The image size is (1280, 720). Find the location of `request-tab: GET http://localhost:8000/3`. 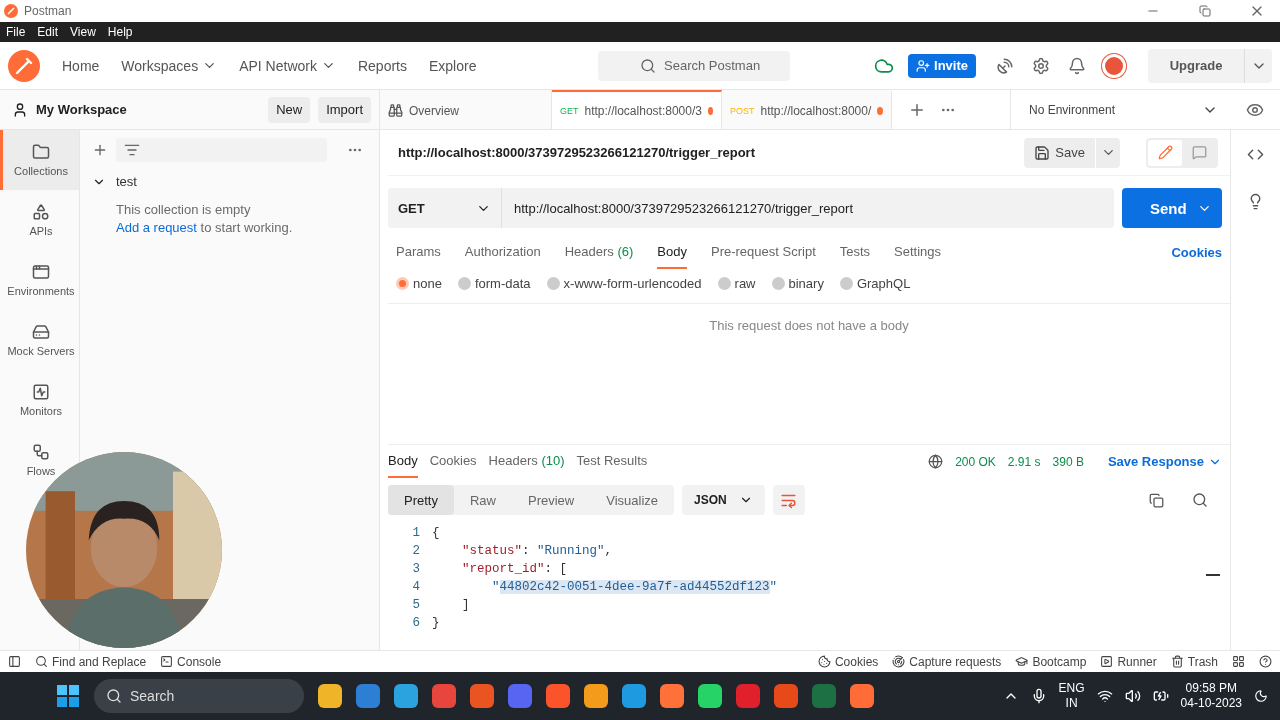

request-tab: GET http://localhost:8000/3 is located at coordinates (637, 109).